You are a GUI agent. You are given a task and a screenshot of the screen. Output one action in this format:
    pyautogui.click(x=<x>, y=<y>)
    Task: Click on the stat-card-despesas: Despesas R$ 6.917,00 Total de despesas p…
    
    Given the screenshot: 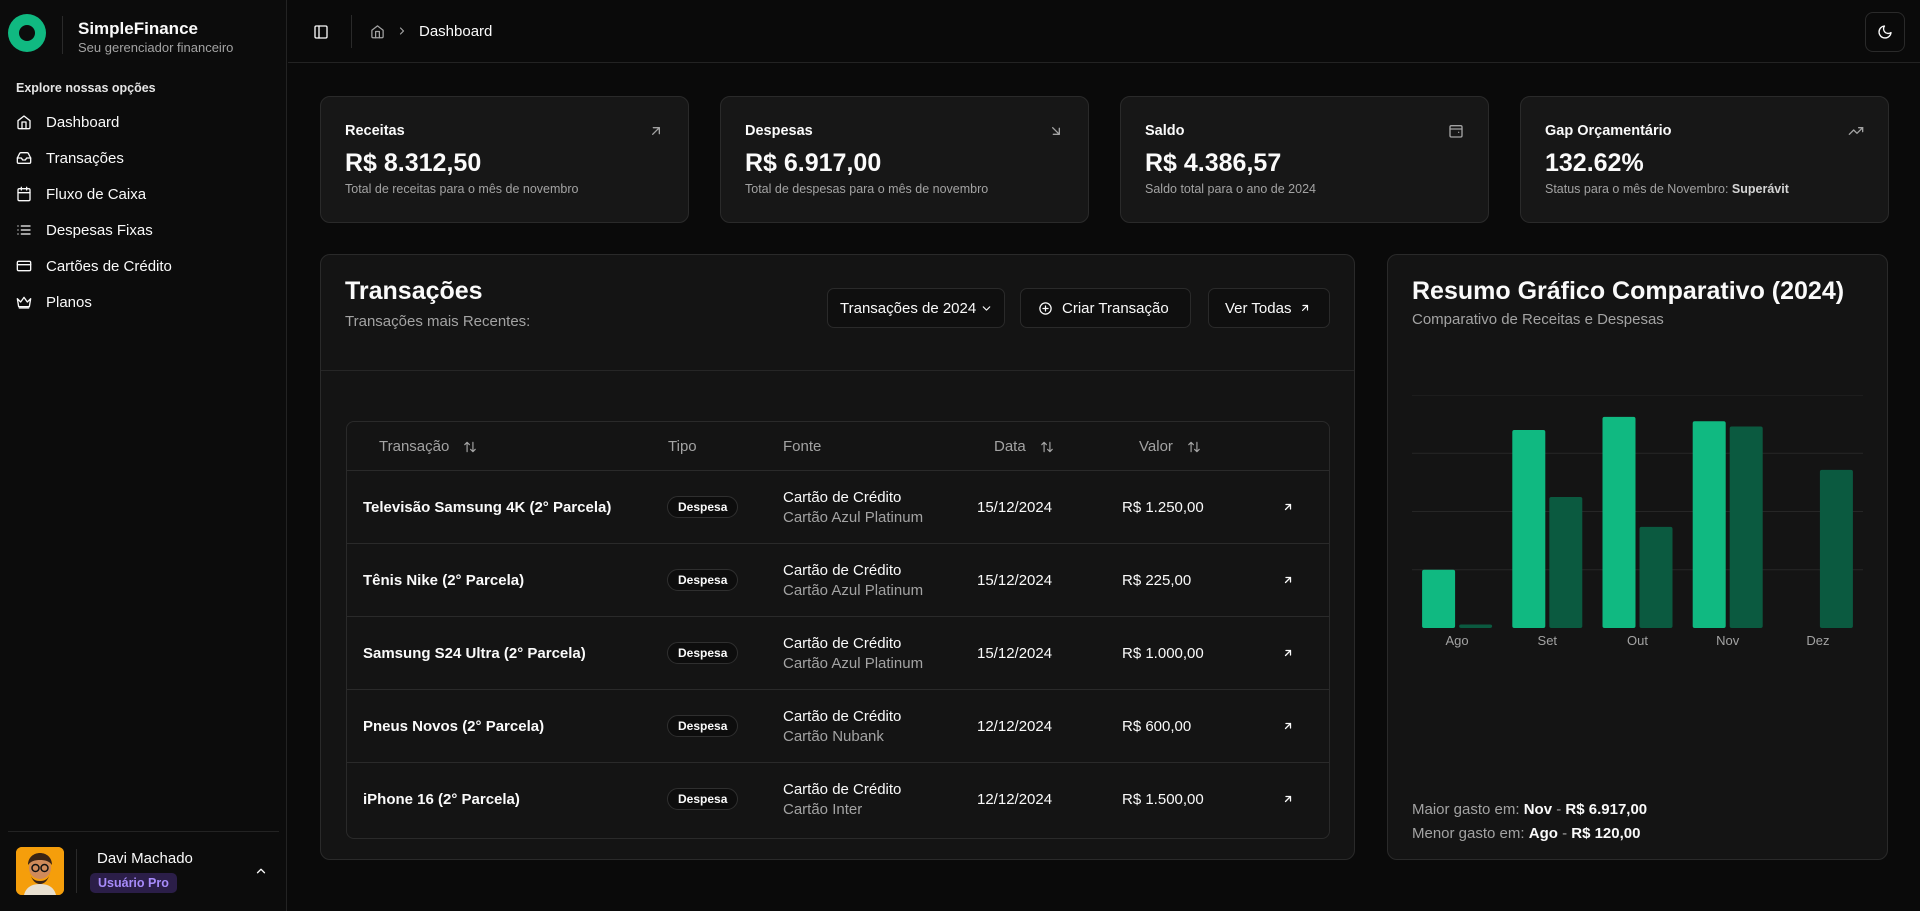 What is the action you would take?
    pyautogui.click(x=904, y=159)
    